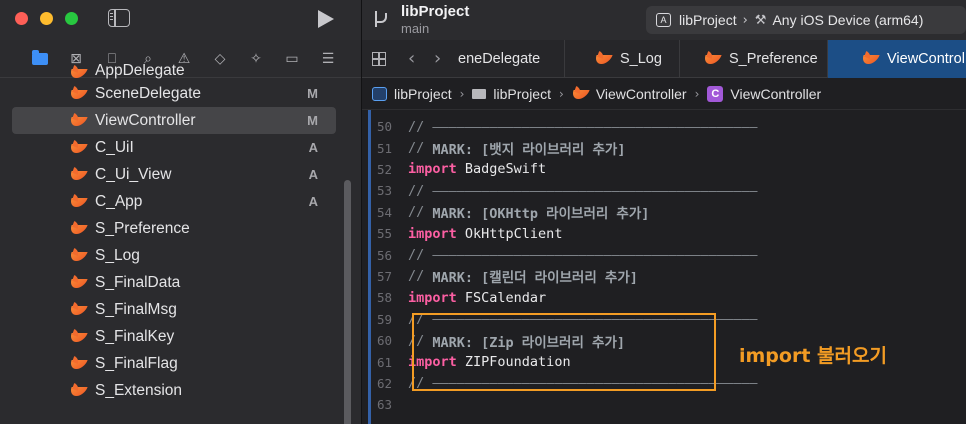  Describe the element at coordinates (170, 147) in the screenshot. I see `file-row: C_UiI A` at that location.